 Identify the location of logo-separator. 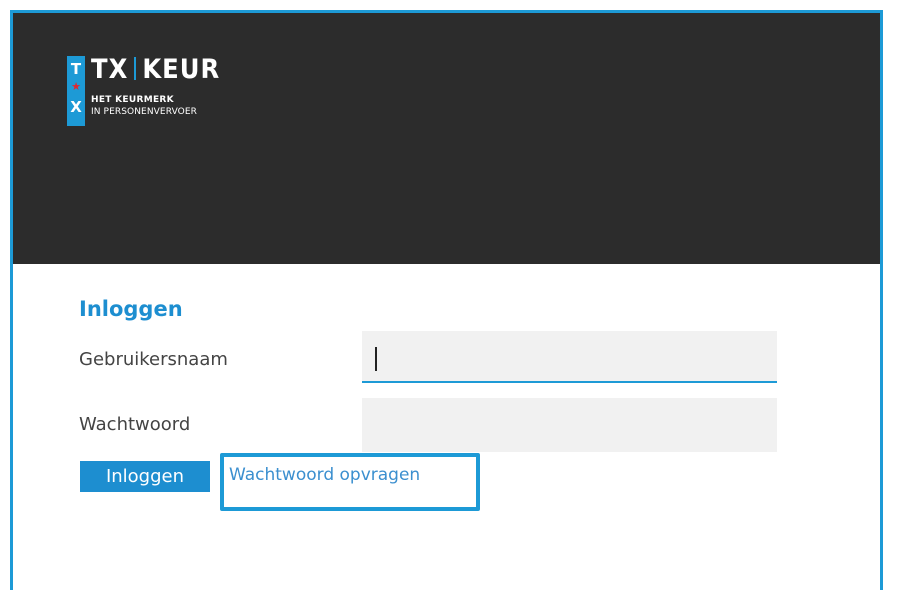
(135, 68).